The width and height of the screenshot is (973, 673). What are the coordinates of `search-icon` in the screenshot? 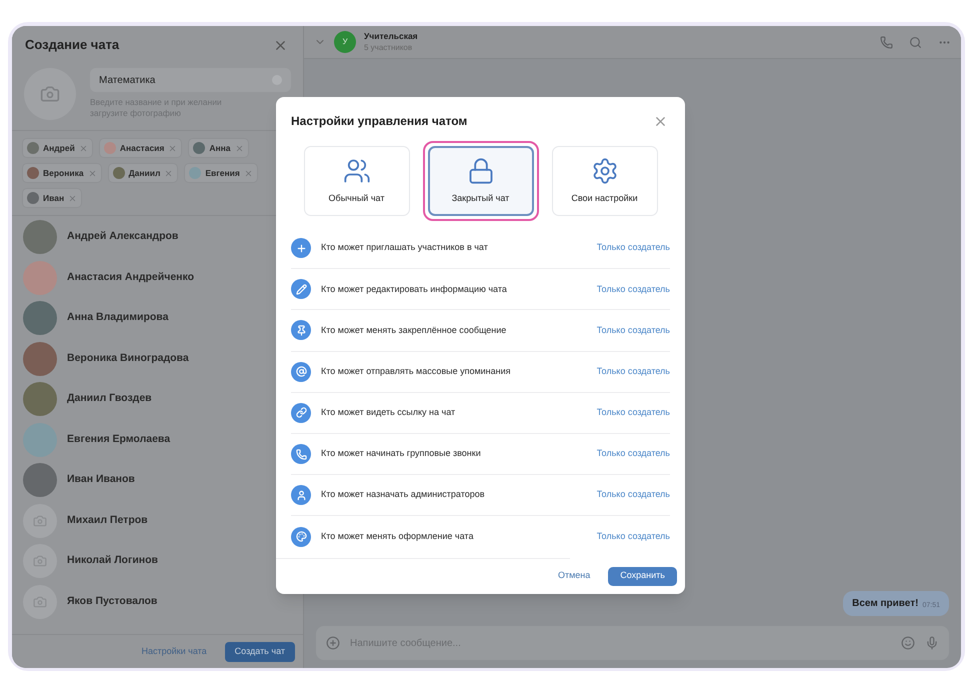 It's located at (915, 42).